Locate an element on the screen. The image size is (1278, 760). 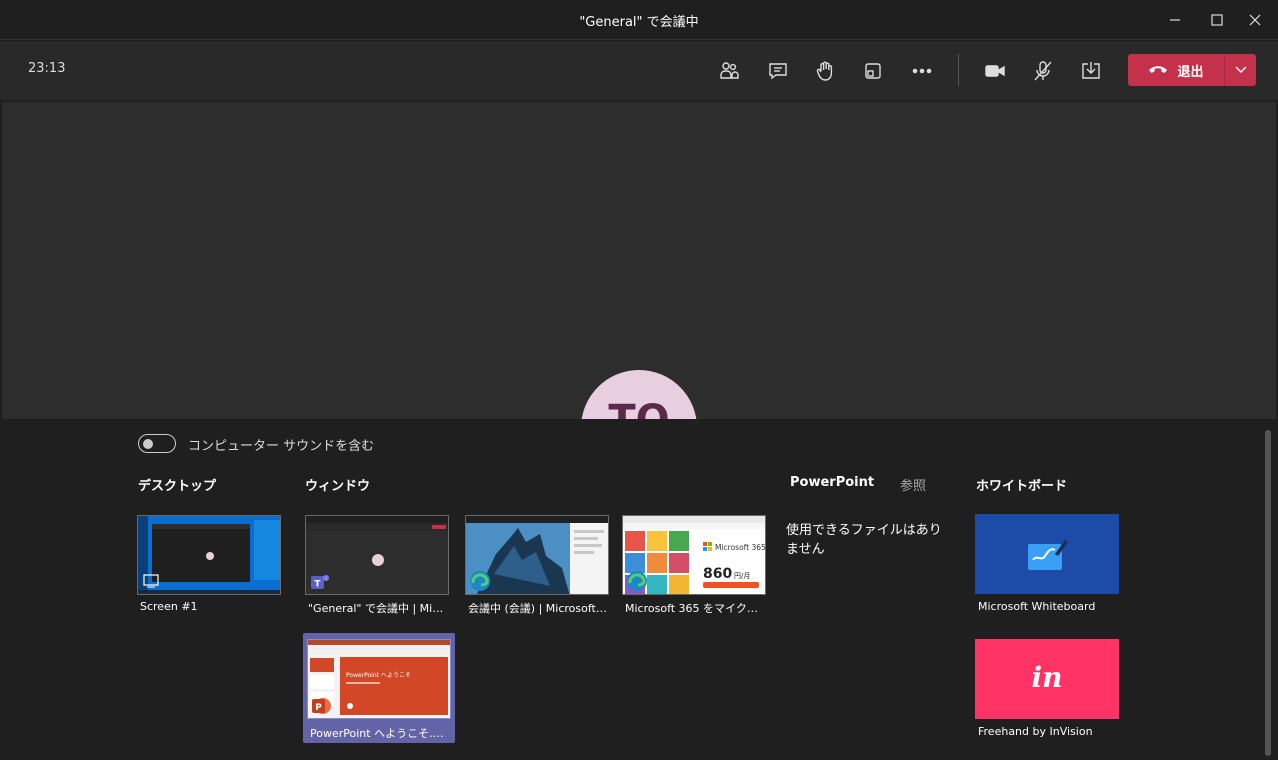
chat-icon is located at coordinates (778, 71).